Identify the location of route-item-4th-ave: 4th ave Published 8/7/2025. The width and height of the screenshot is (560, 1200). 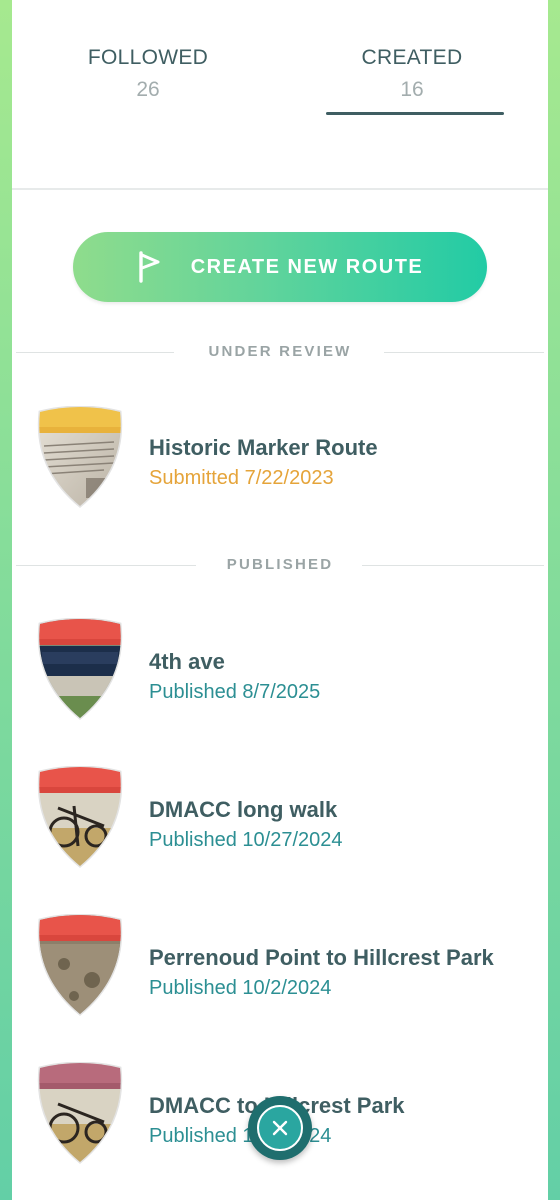
(280, 673).